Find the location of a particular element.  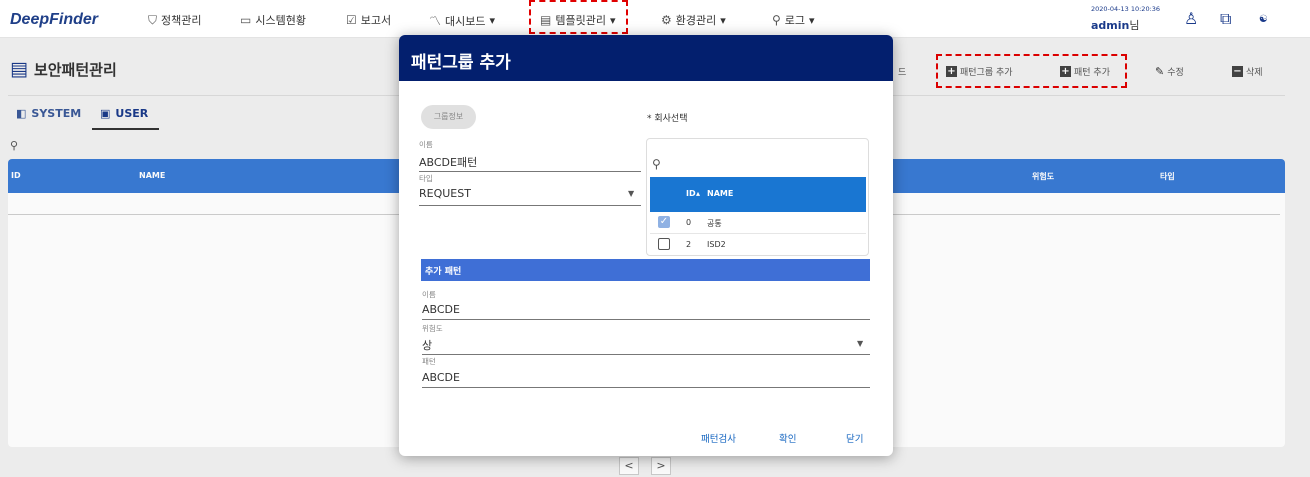

monitor-icon: ▭ is located at coordinates (246, 20).